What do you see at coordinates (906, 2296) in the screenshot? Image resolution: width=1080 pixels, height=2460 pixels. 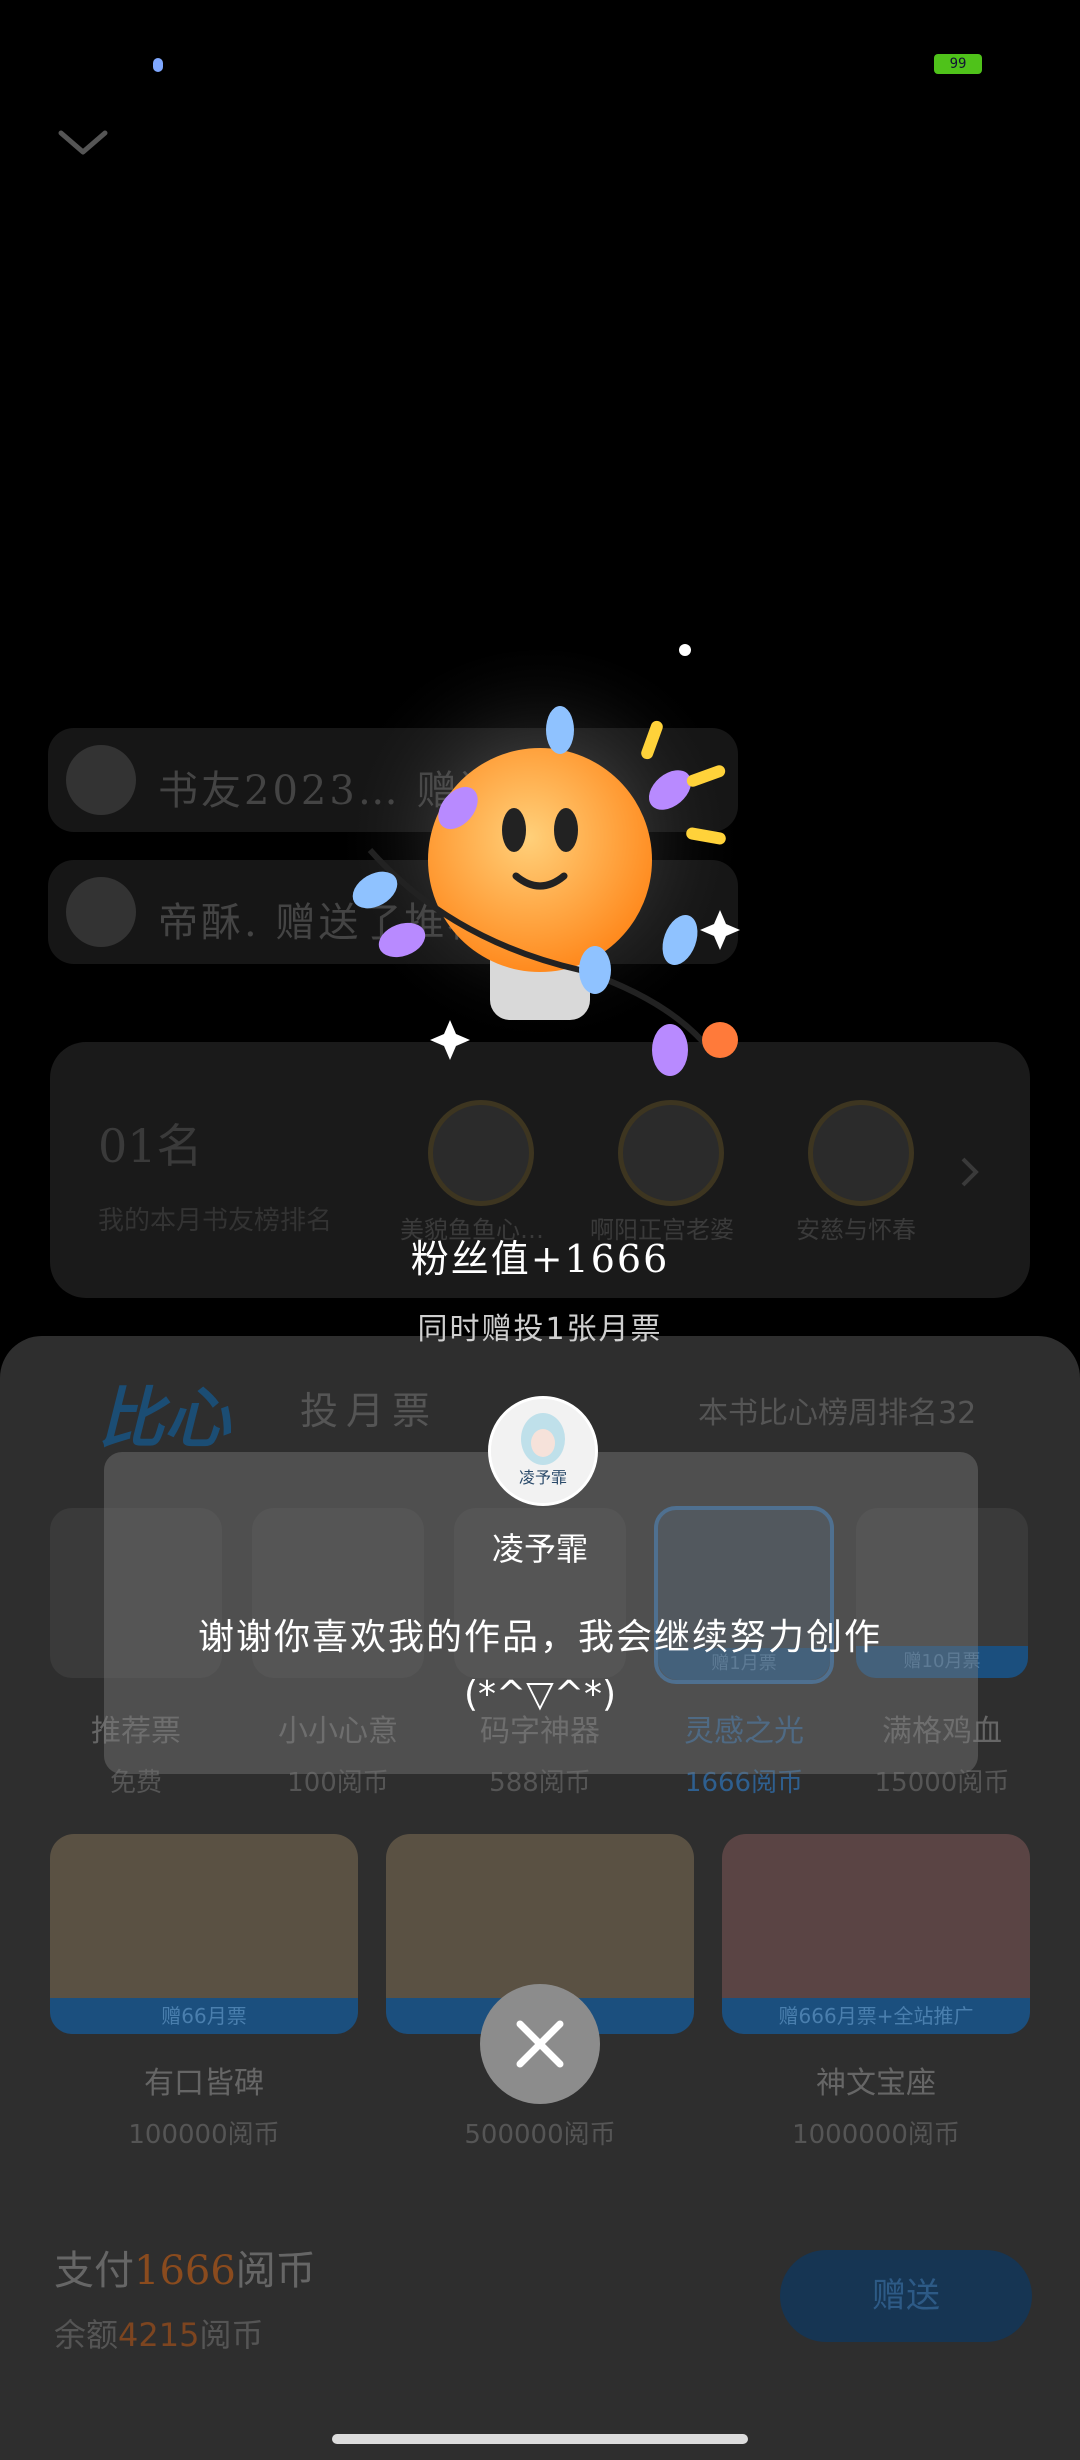 I see `send-gift-button: 赠送` at bounding box center [906, 2296].